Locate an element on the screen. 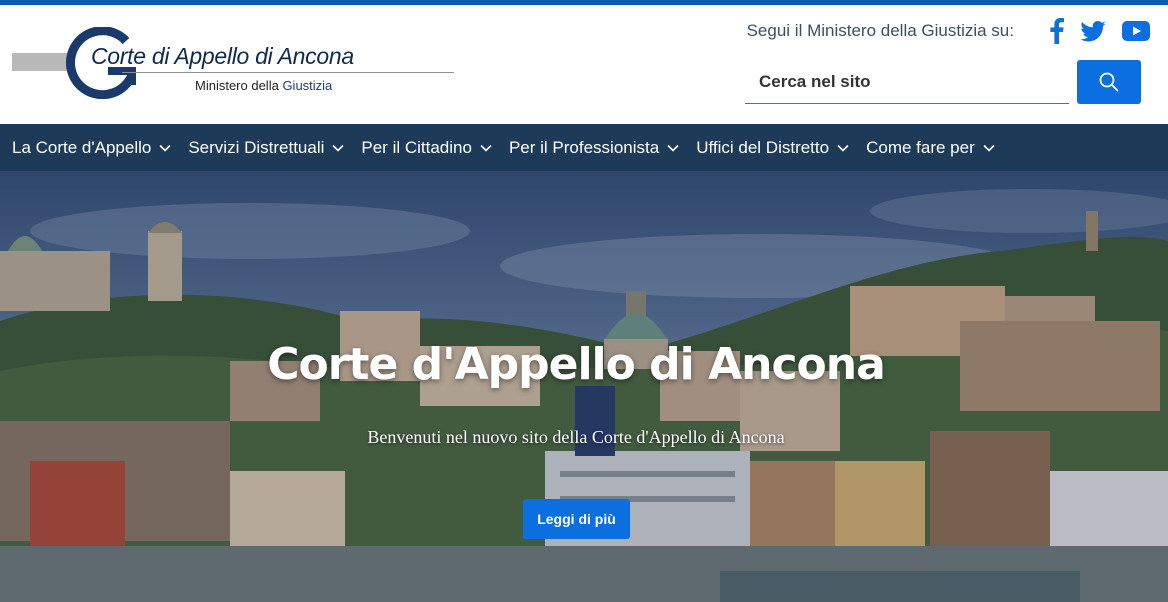 This screenshot has height=602, width=1168. logo-subtitle: Ministero della Giustizia is located at coordinates (263, 85).